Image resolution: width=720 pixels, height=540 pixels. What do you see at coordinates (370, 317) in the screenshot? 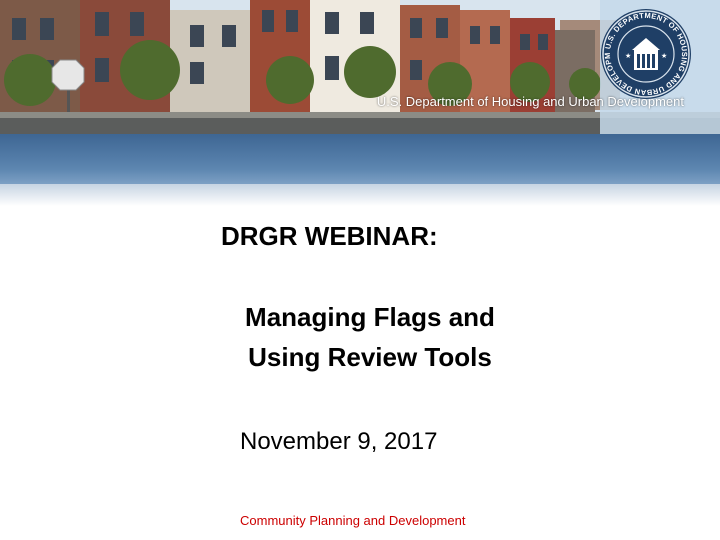
I see `subtitle-line-1: Managing Flags and` at bounding box center [370, 317].